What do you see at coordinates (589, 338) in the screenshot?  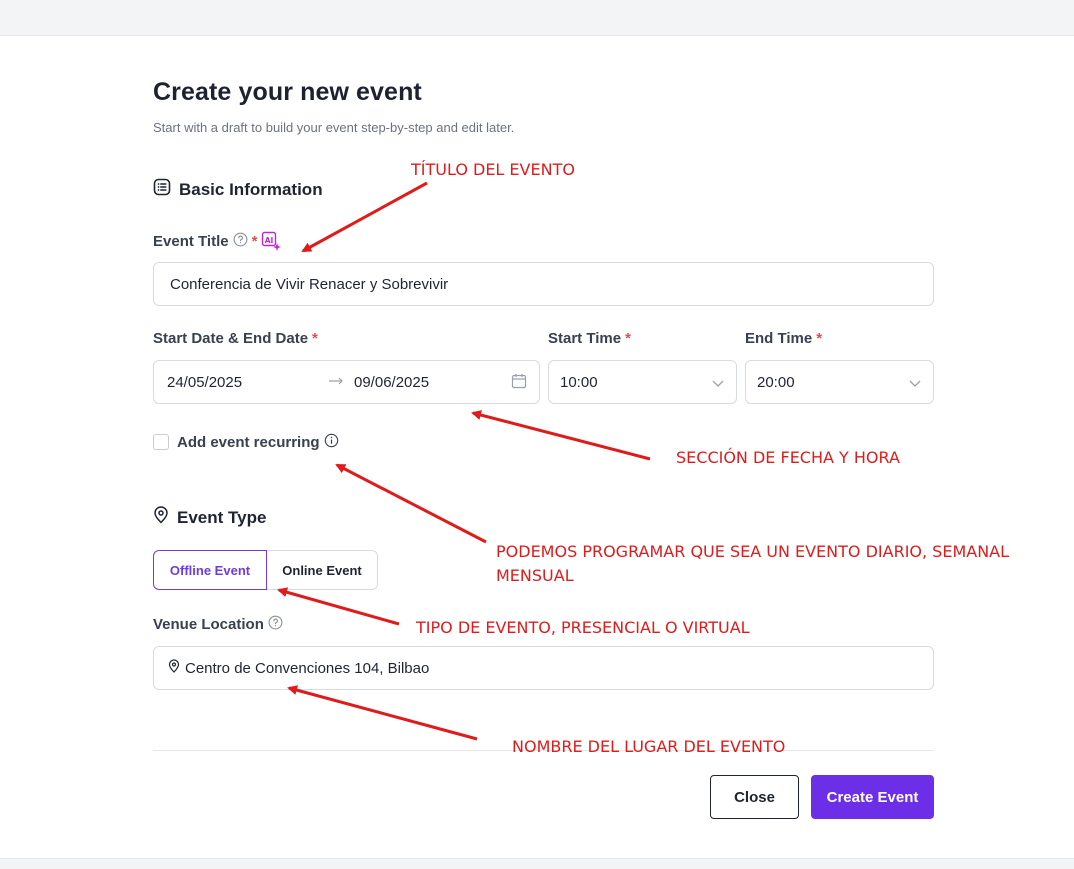 I see `start-time-label: Start Time *` at bounding box center [589, 338].